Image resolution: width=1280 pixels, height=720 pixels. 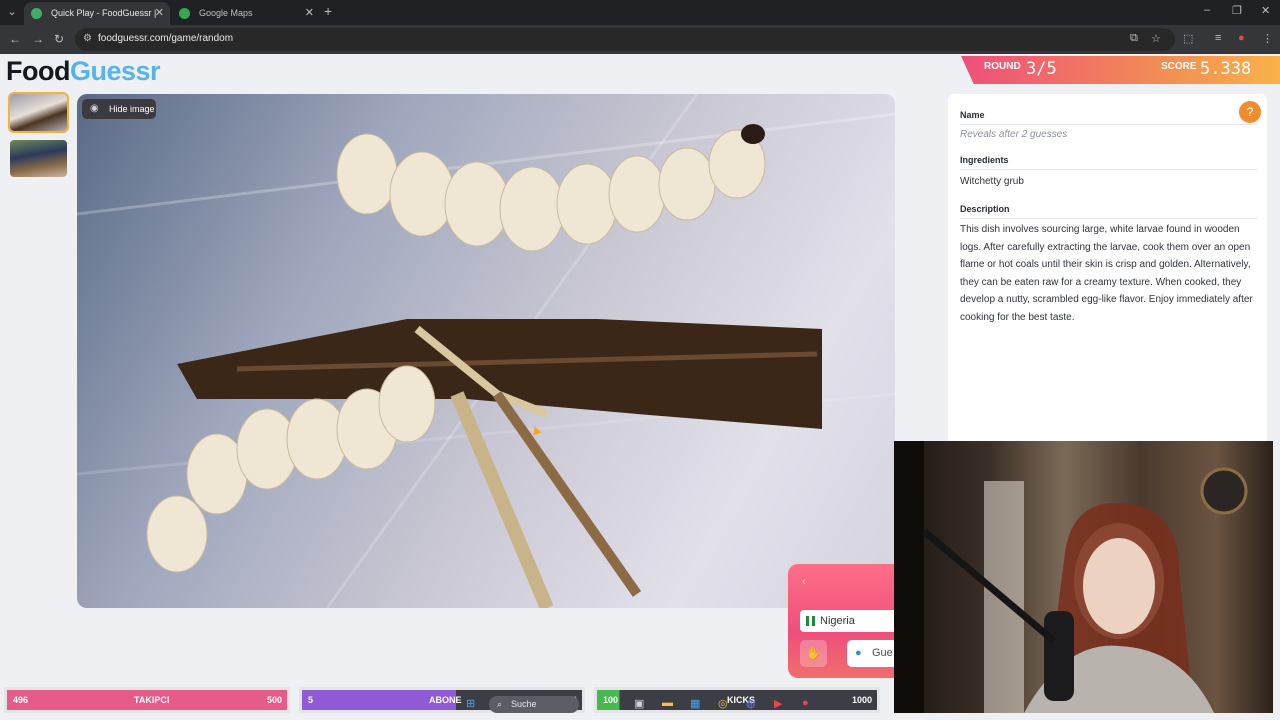 I want to click on tab-google-maps: Google Maps ✕, so click(x=246, y=13).